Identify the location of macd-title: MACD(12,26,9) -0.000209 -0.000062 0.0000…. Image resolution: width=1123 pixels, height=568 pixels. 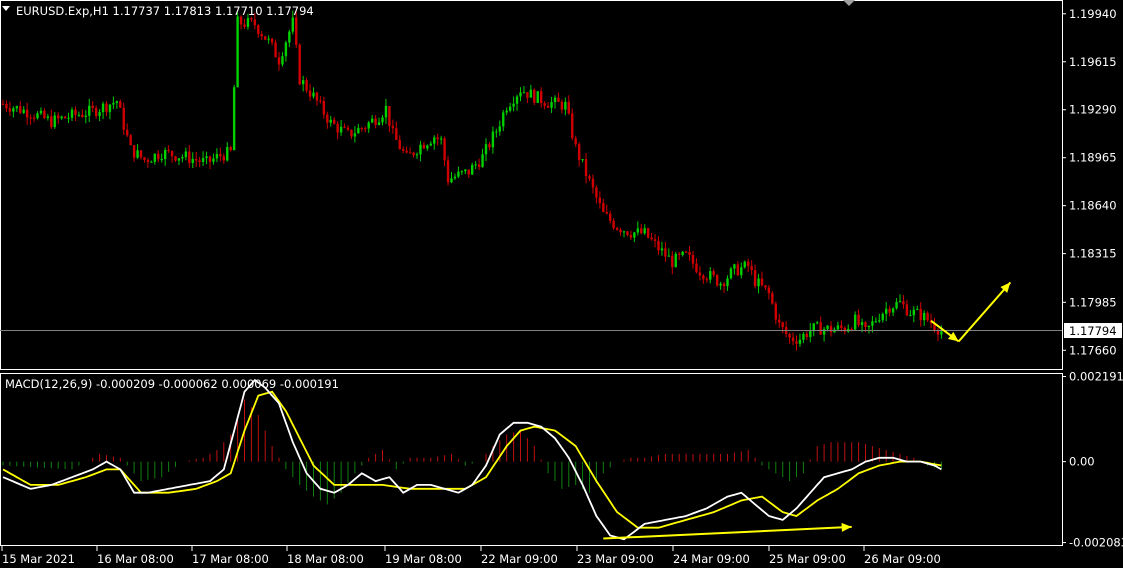
(172, 384).